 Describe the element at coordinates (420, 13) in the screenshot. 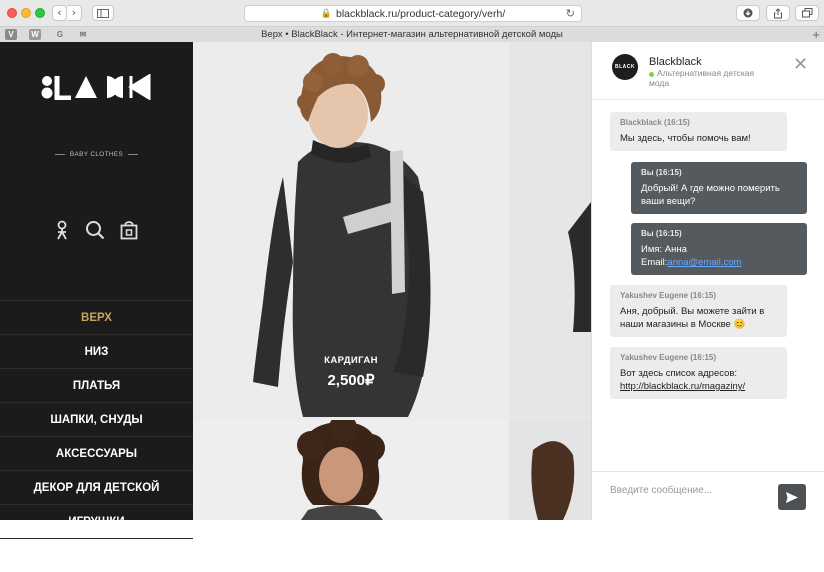

I see `url-text: blackblack.ru/product-category/verh/` at that location.